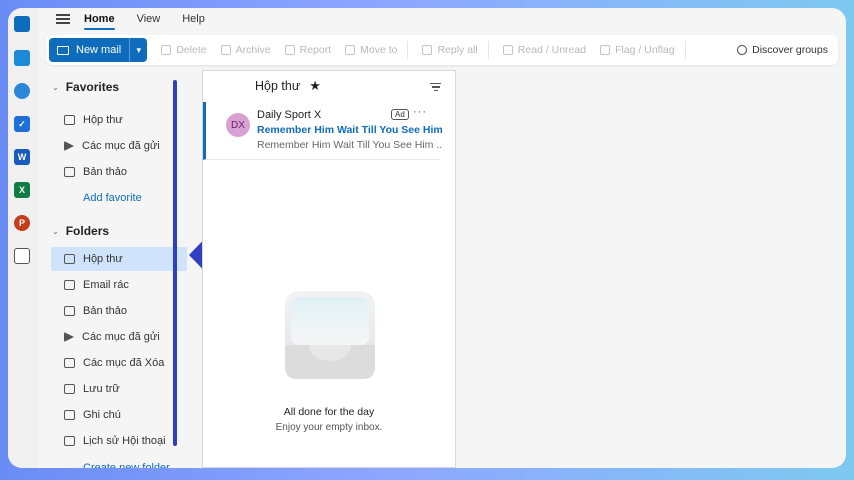 The height and width of the screenshot is (480, 854). I want to click on people-app-icon, so click(22, 91).